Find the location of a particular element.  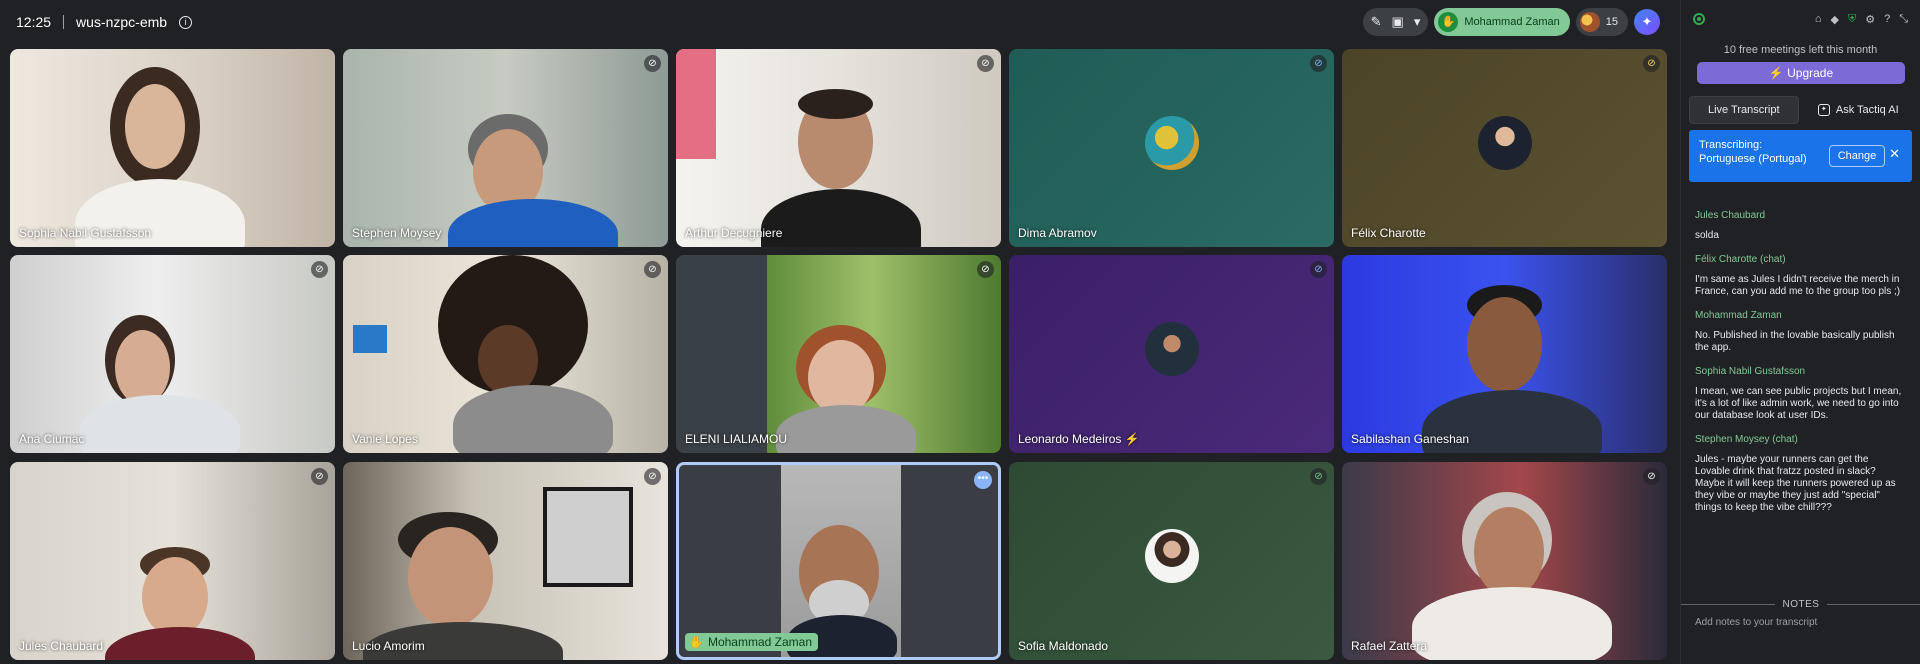

video-tile: Sophia Nabil Gustafsson is located at coordinates (172, 148).